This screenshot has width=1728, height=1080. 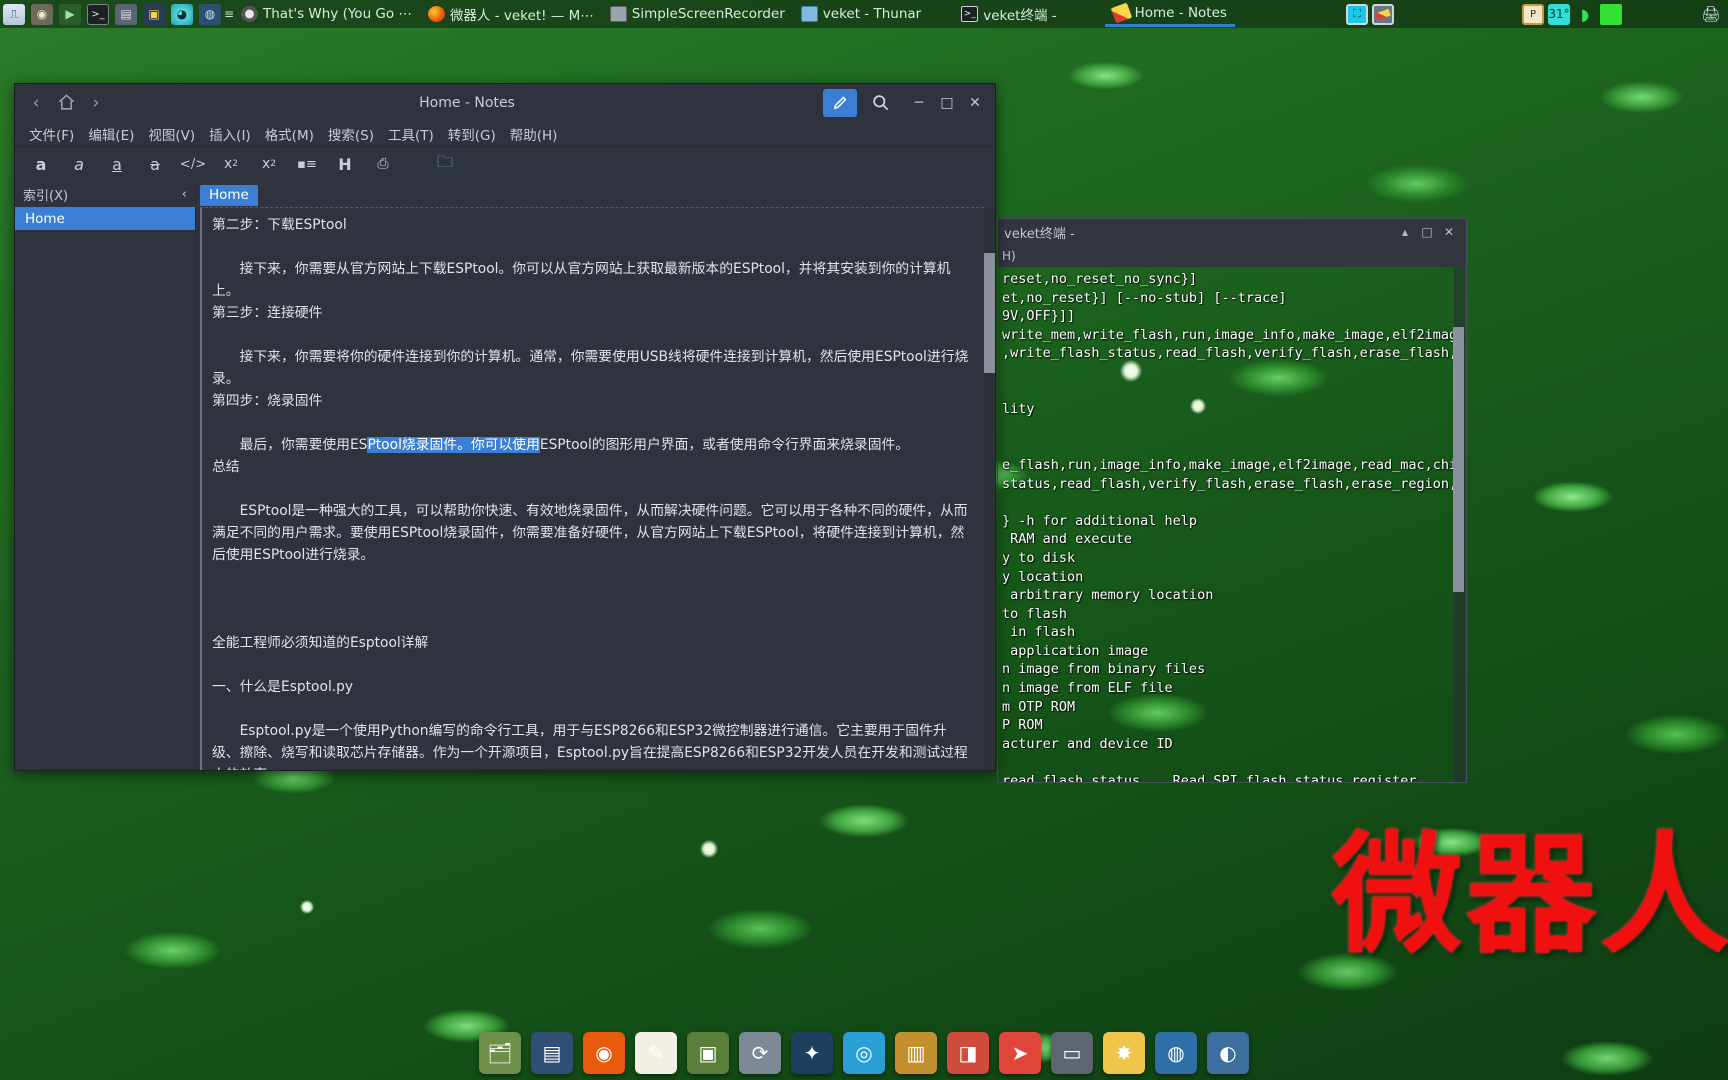 What do you see at coordinates (289, 134) in the screenshot?
I see `menu-item-4: 格式(M)` at bounding box center [289, 134].